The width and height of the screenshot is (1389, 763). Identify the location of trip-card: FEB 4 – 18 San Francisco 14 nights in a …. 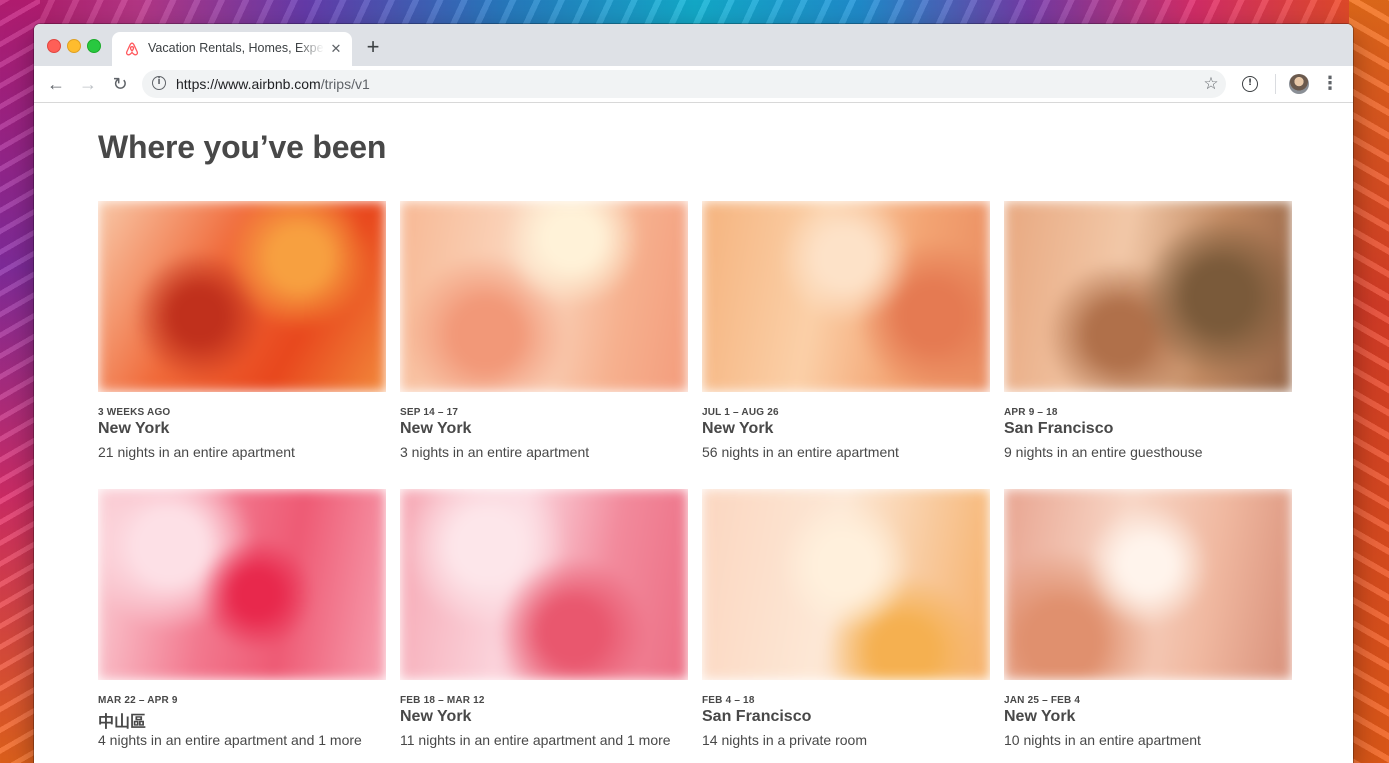
(846, 619).